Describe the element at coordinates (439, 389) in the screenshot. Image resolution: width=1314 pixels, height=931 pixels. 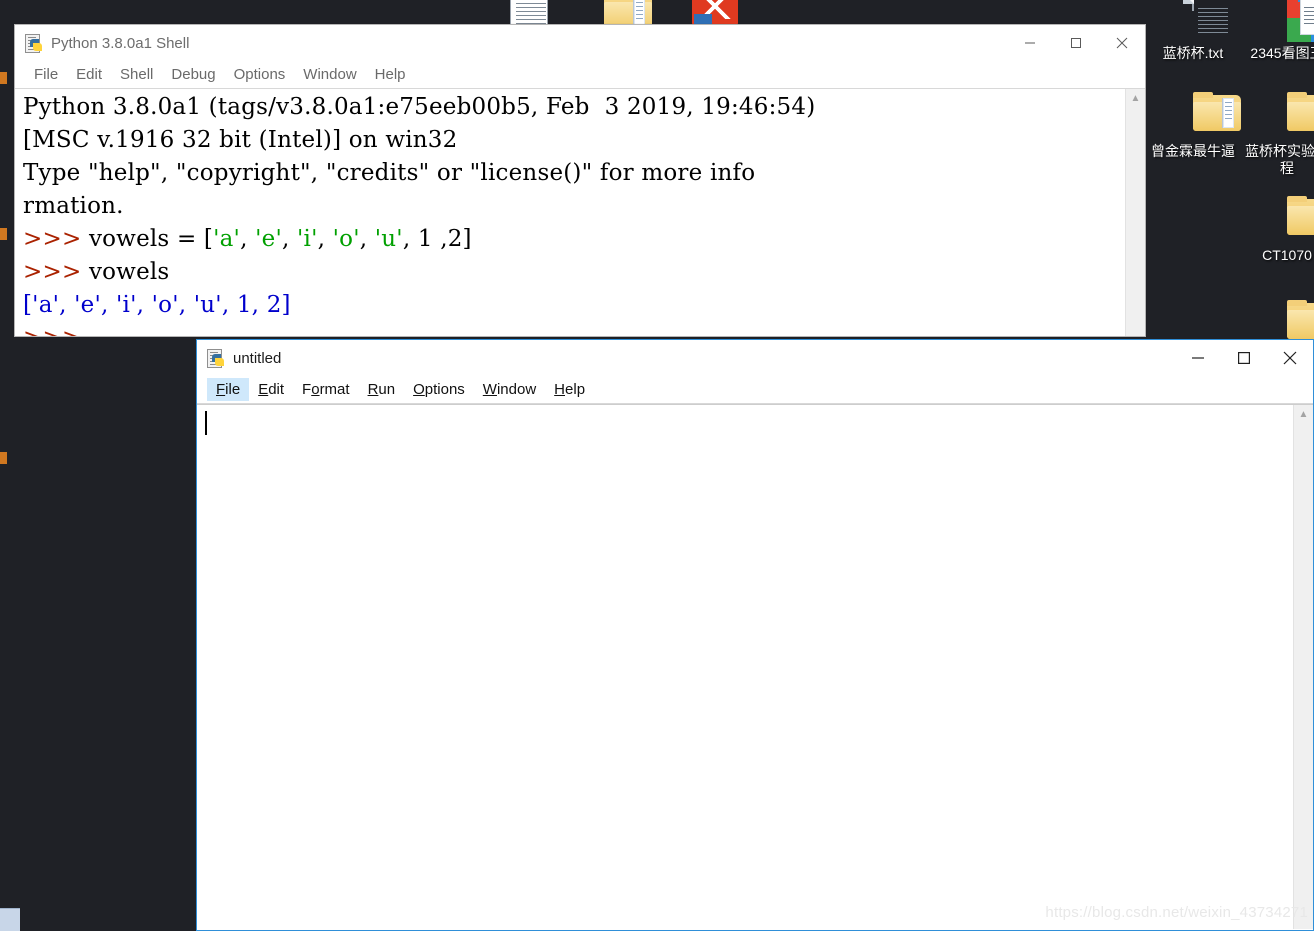
I see `editor-menu-options: Options` at that location.